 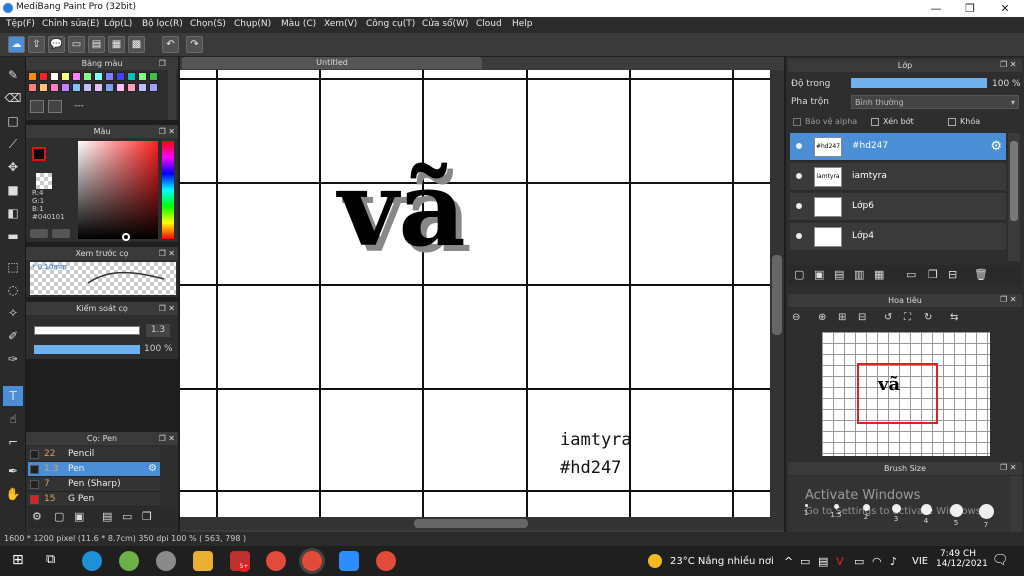 I want to click on merge-layer-icon: ⊟, so click(x=952, y=274).